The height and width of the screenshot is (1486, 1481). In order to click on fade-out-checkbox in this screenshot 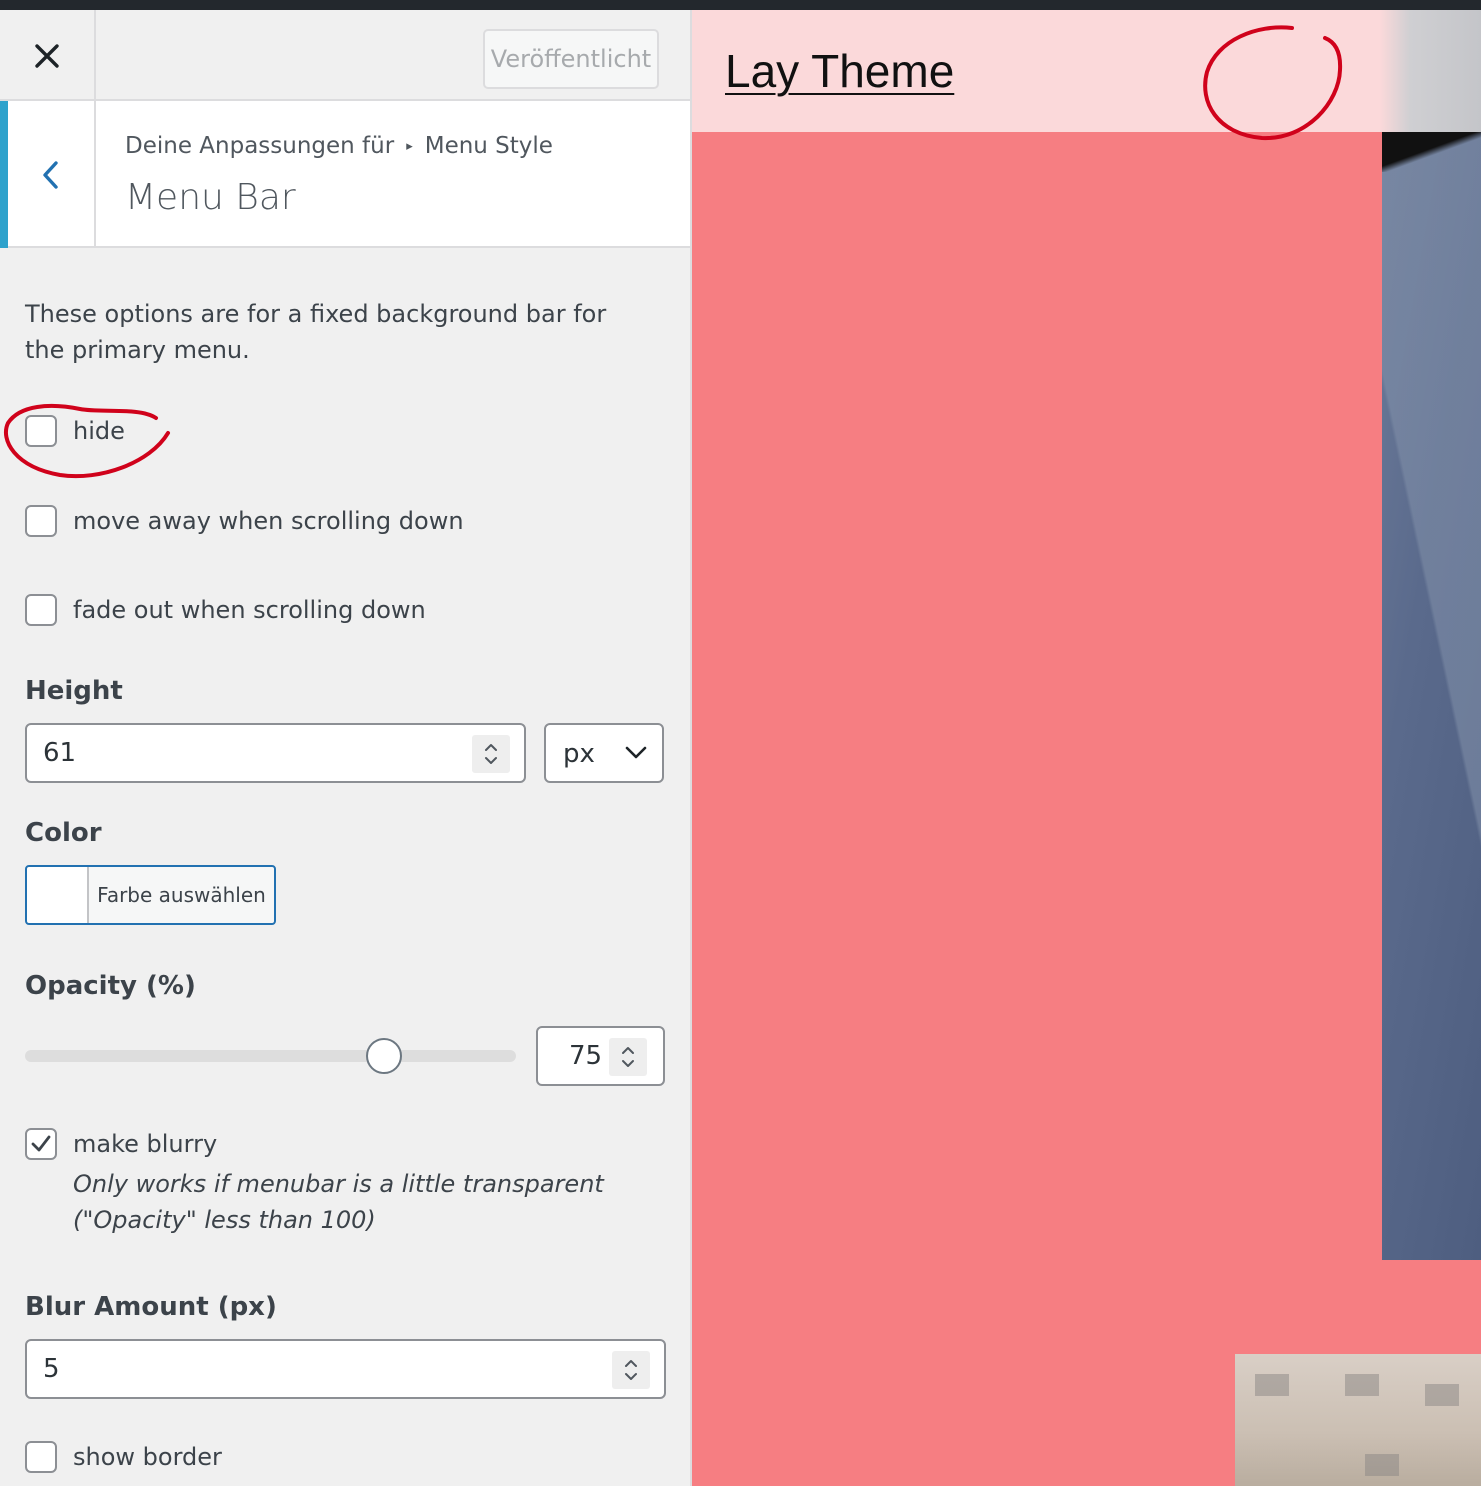, I will do `click(41, 610)`.